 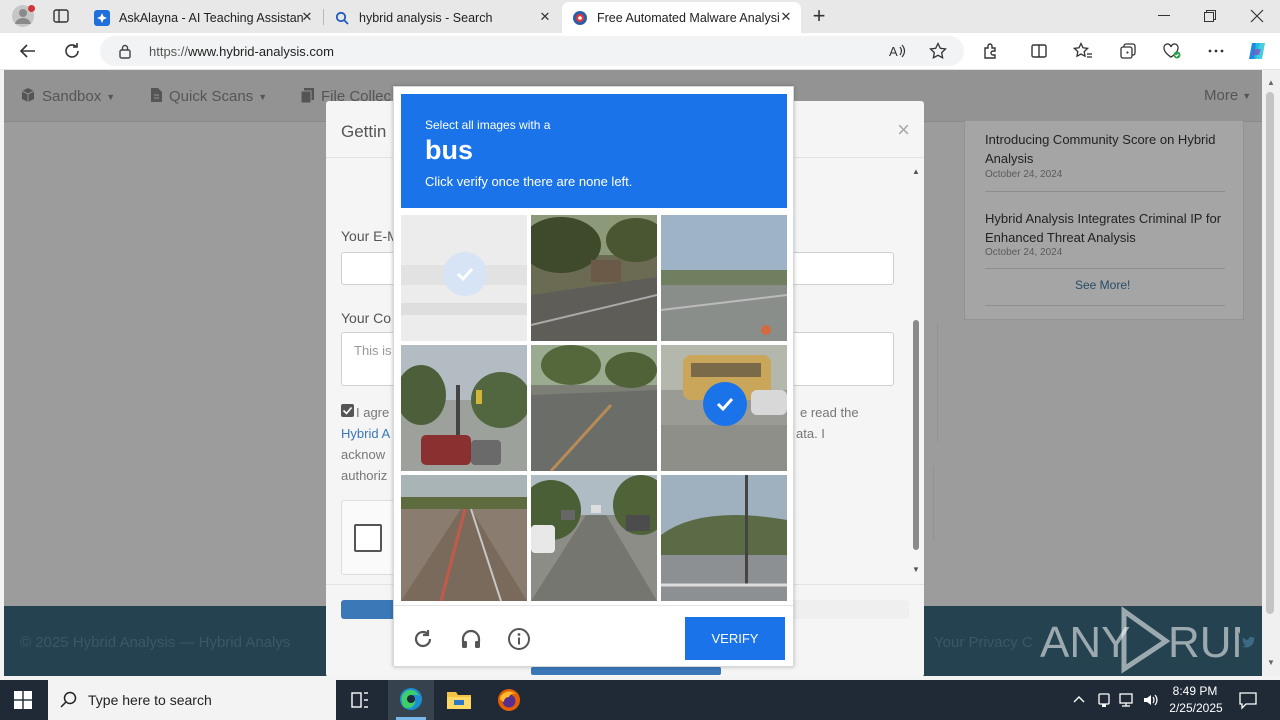 I want to click on tab-actions-icon, so click(x=61, y=16).